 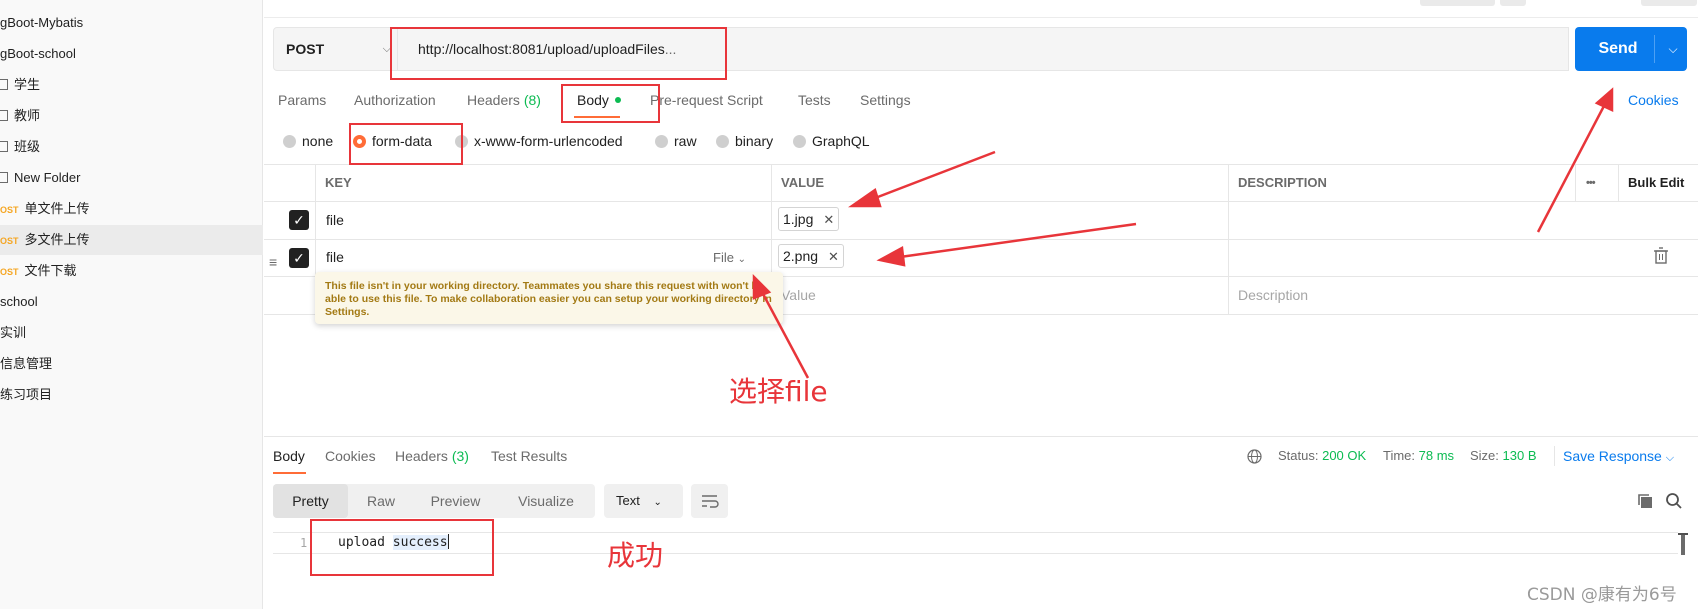 What do you see at coordinates (709, 501) in the screenshot?
I see `wrap-lines-icon` at bounding box center [709, 501].